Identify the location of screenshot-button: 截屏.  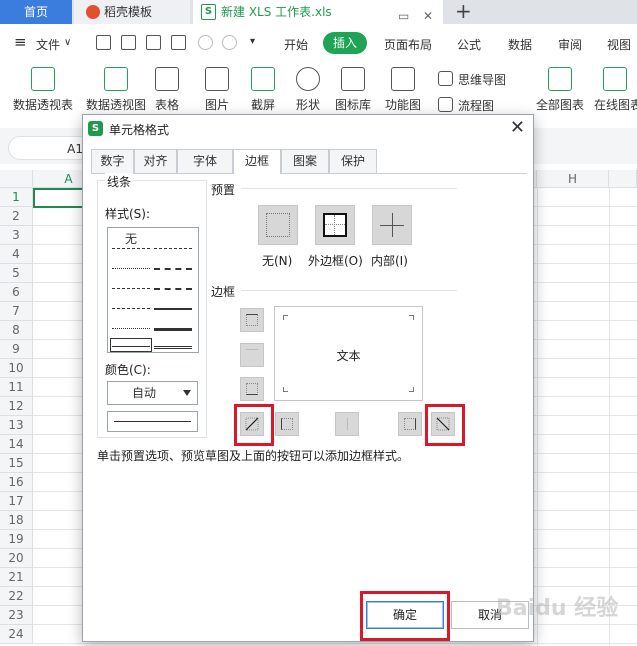
(263, 89).